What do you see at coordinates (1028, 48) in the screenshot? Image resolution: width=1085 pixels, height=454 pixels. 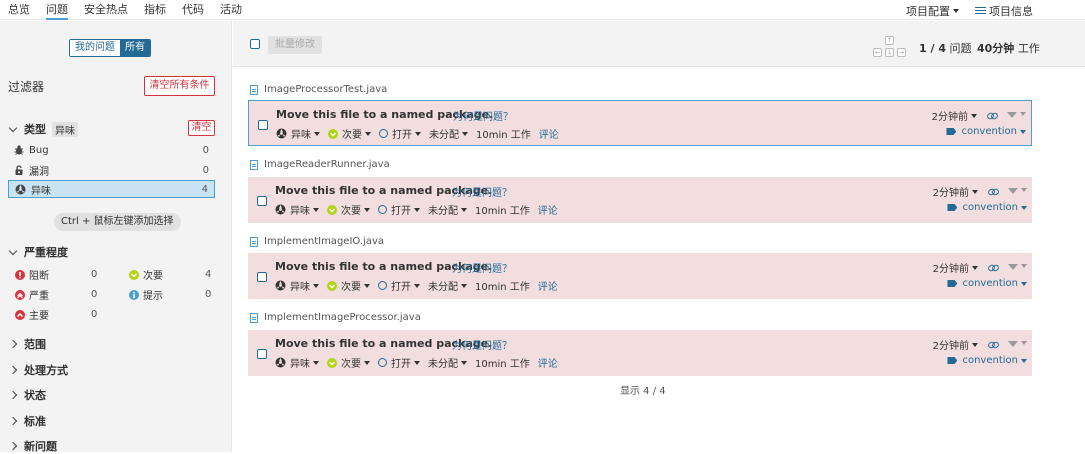 I see `effort-label: 工作` at bounding box center [1028, 48].